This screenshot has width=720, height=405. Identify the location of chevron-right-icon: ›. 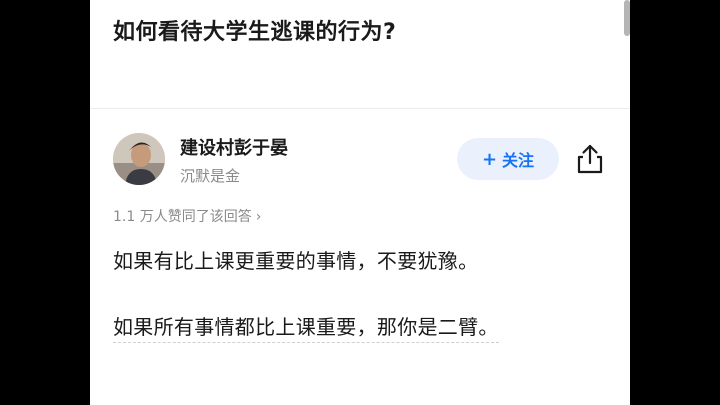
(258, 217).